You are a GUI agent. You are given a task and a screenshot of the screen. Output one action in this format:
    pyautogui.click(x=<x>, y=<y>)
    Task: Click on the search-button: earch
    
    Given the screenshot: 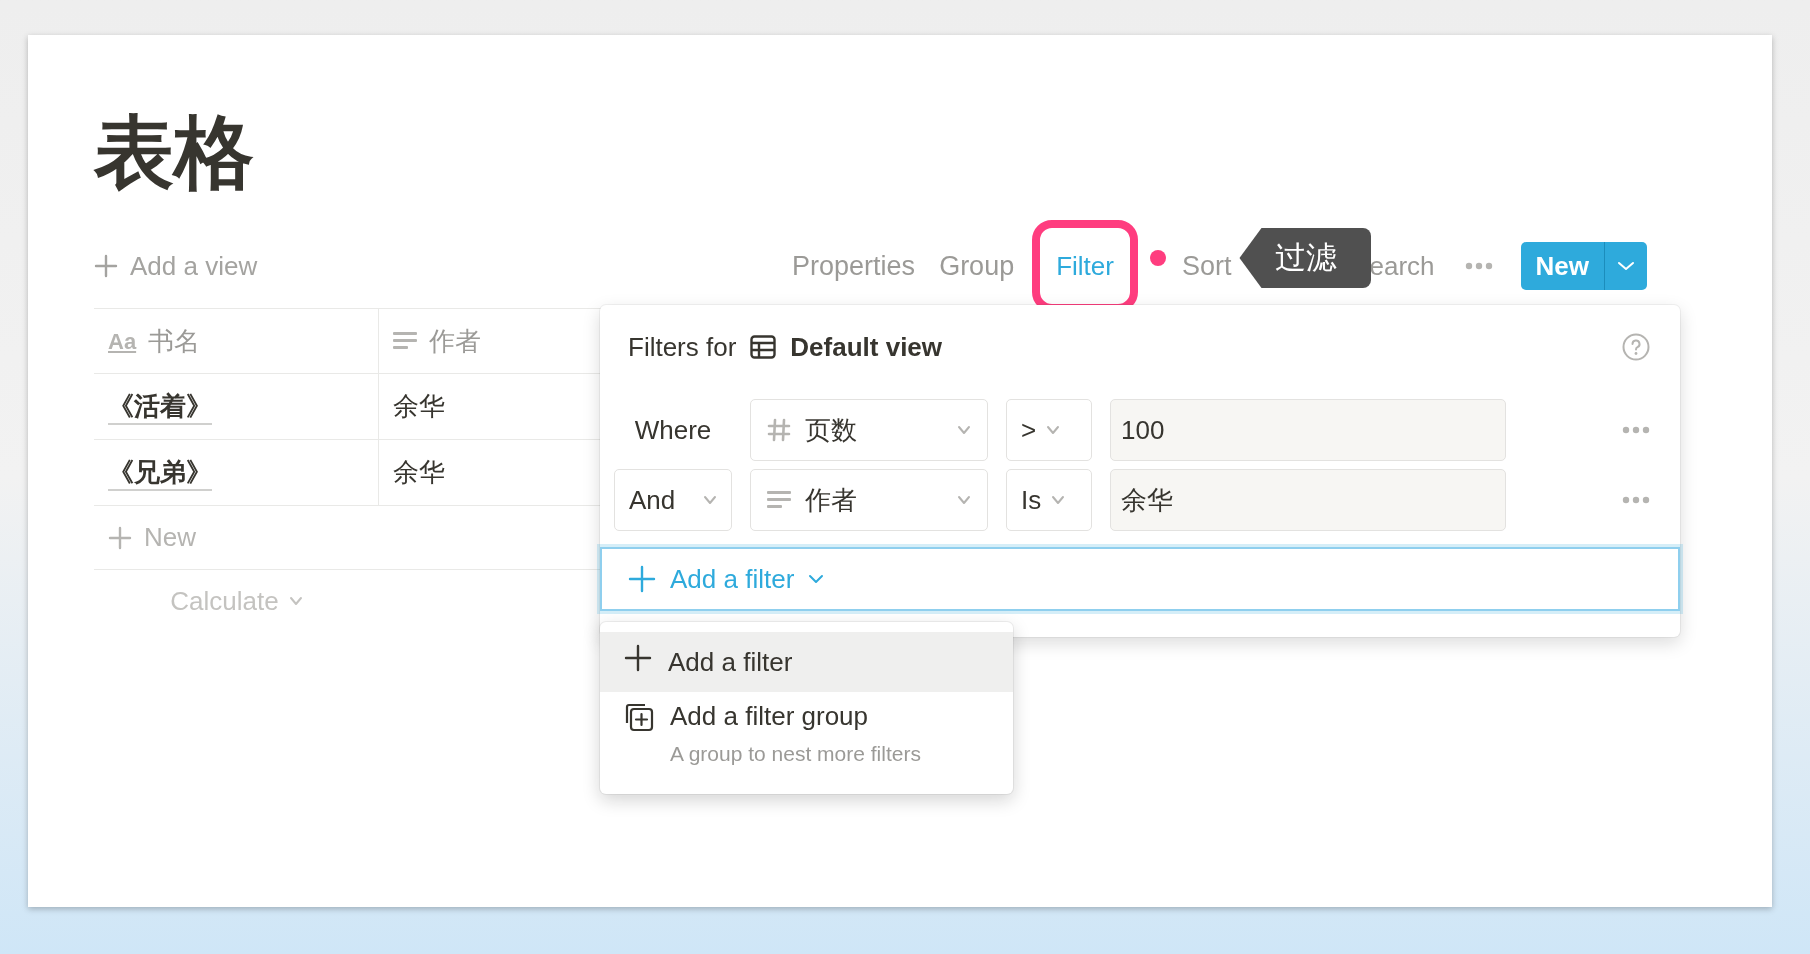 What is the action you would take?
    pyautogui.click(x=1402, y=266)
    